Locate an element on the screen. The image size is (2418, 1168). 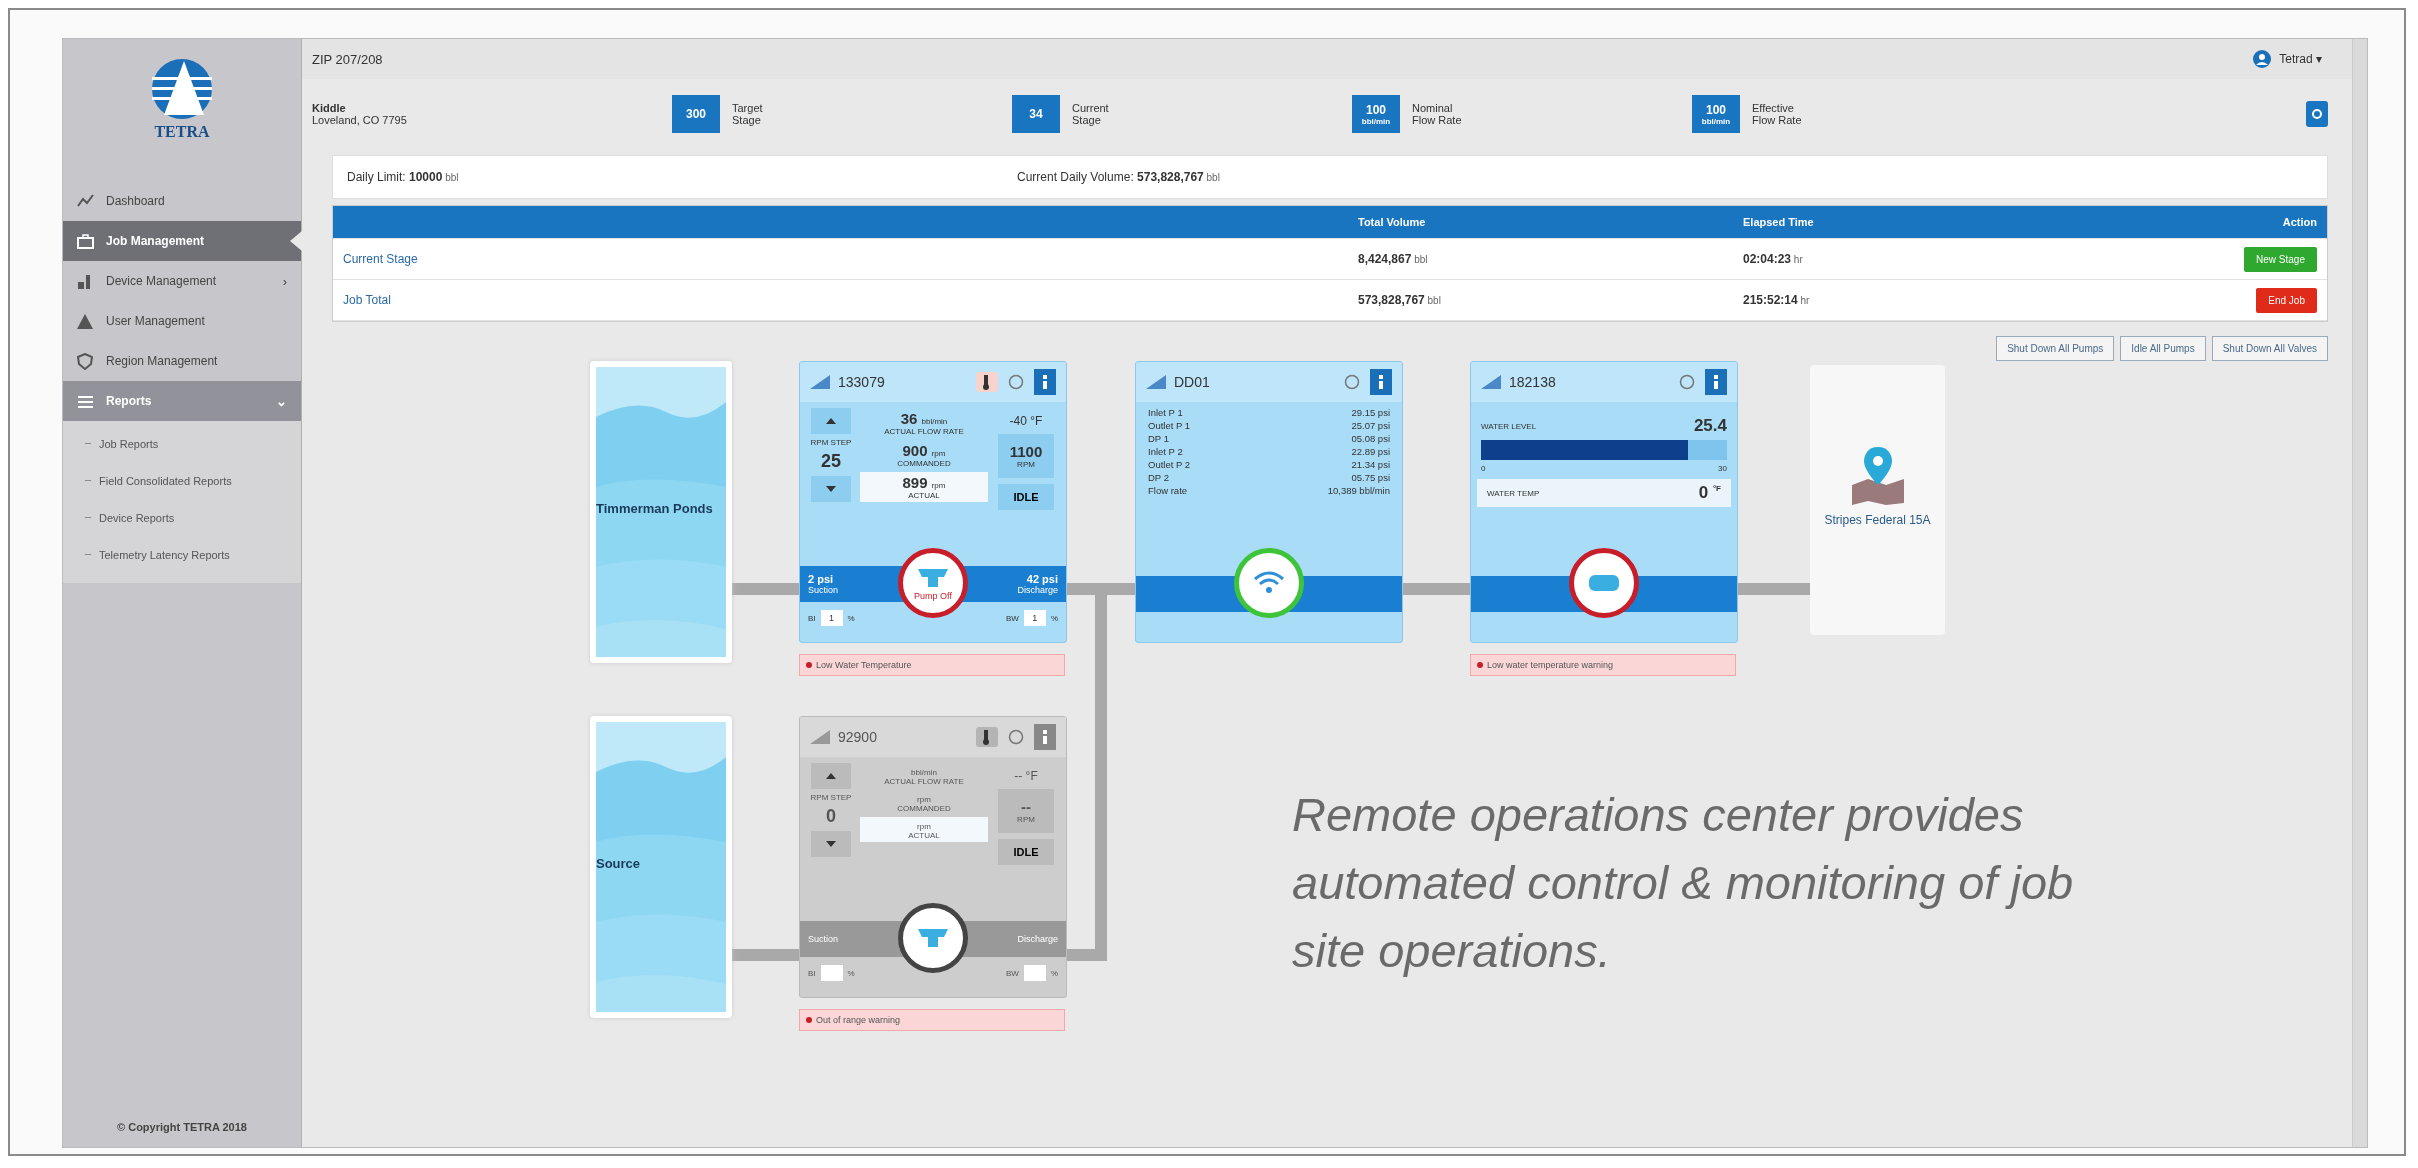
setpoint-field: 1100 RPM is located at coordinates (1026, 456).